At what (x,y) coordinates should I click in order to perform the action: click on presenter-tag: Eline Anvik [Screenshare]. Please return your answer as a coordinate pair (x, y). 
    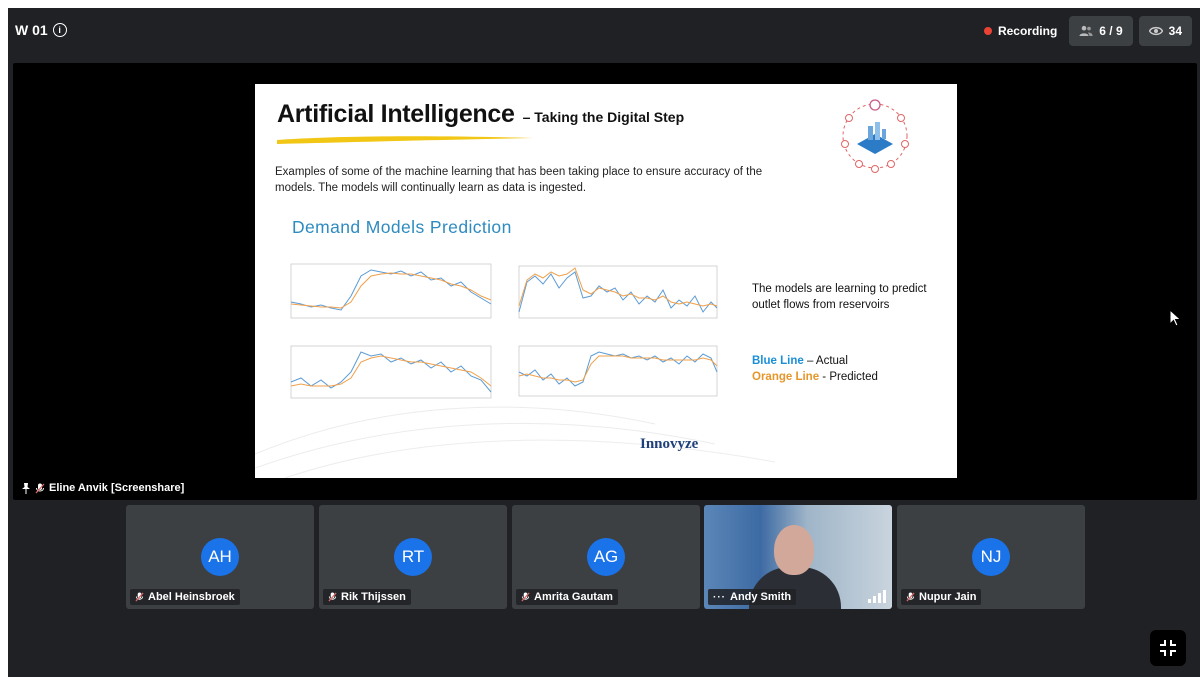
    Looking at the image, I should click on (102, 488).